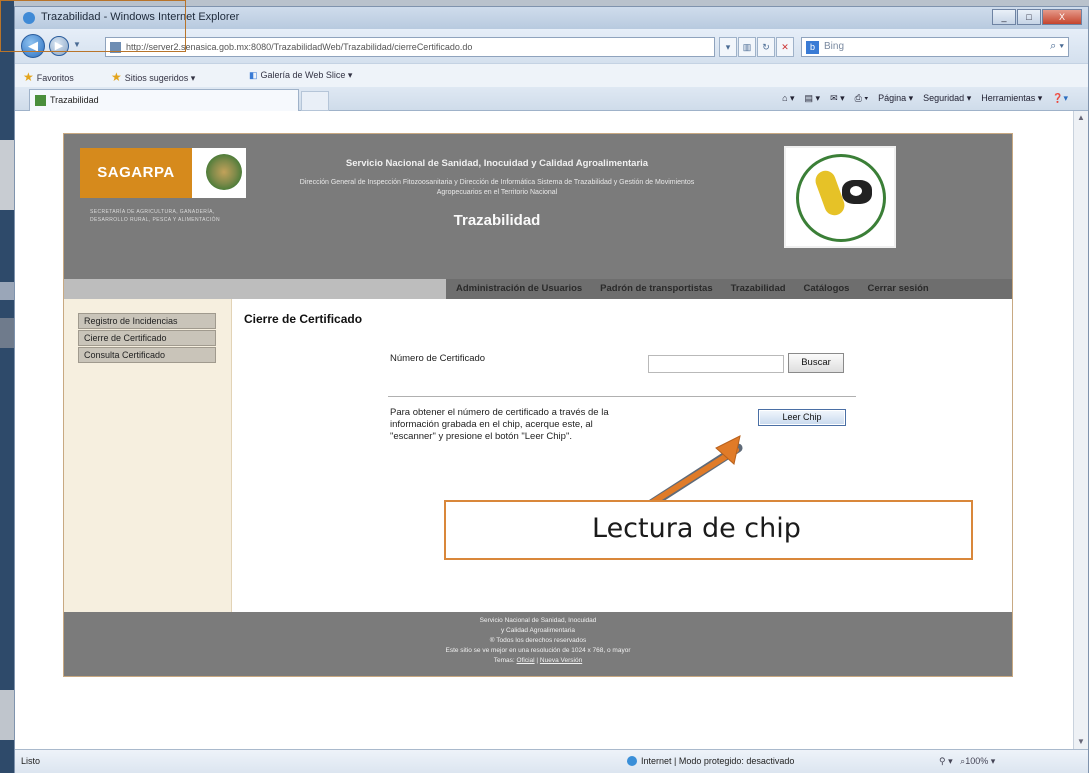  Describe the element at coordinates (77, 44) in the screenshot. I see `history-dropdown-icon: ▼` at that location.